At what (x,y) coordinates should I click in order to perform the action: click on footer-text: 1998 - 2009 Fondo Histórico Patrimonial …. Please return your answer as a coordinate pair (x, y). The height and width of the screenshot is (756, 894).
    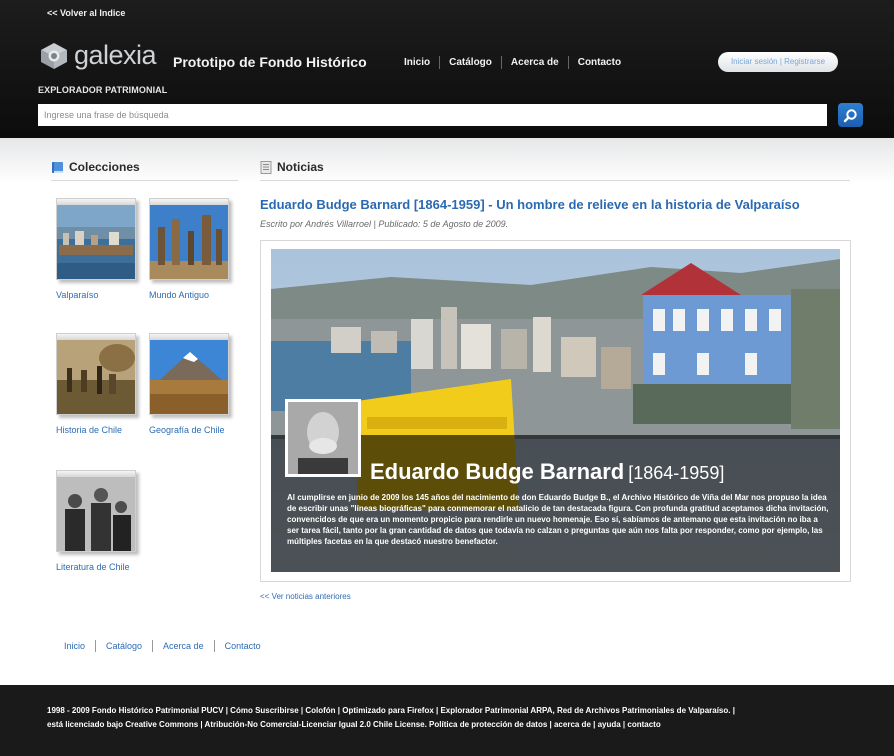
    Looking at the image, I should click on (464, 718).